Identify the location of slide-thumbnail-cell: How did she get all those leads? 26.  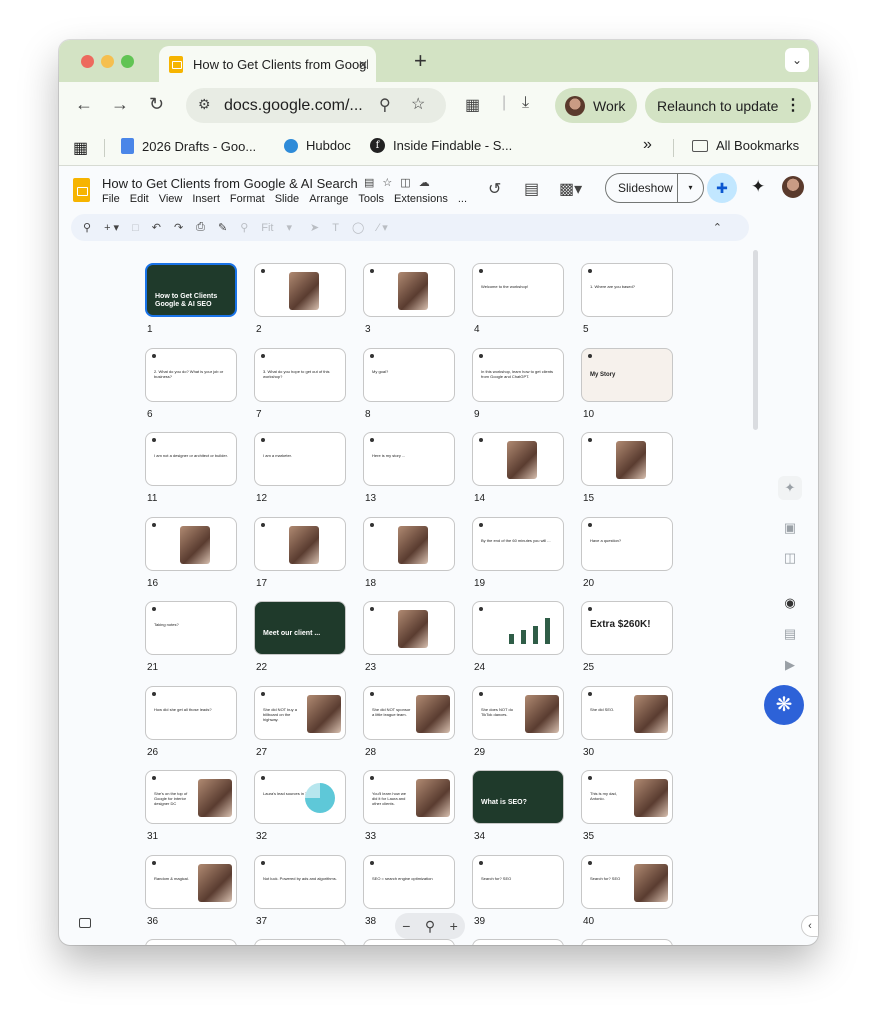
(191, 721).